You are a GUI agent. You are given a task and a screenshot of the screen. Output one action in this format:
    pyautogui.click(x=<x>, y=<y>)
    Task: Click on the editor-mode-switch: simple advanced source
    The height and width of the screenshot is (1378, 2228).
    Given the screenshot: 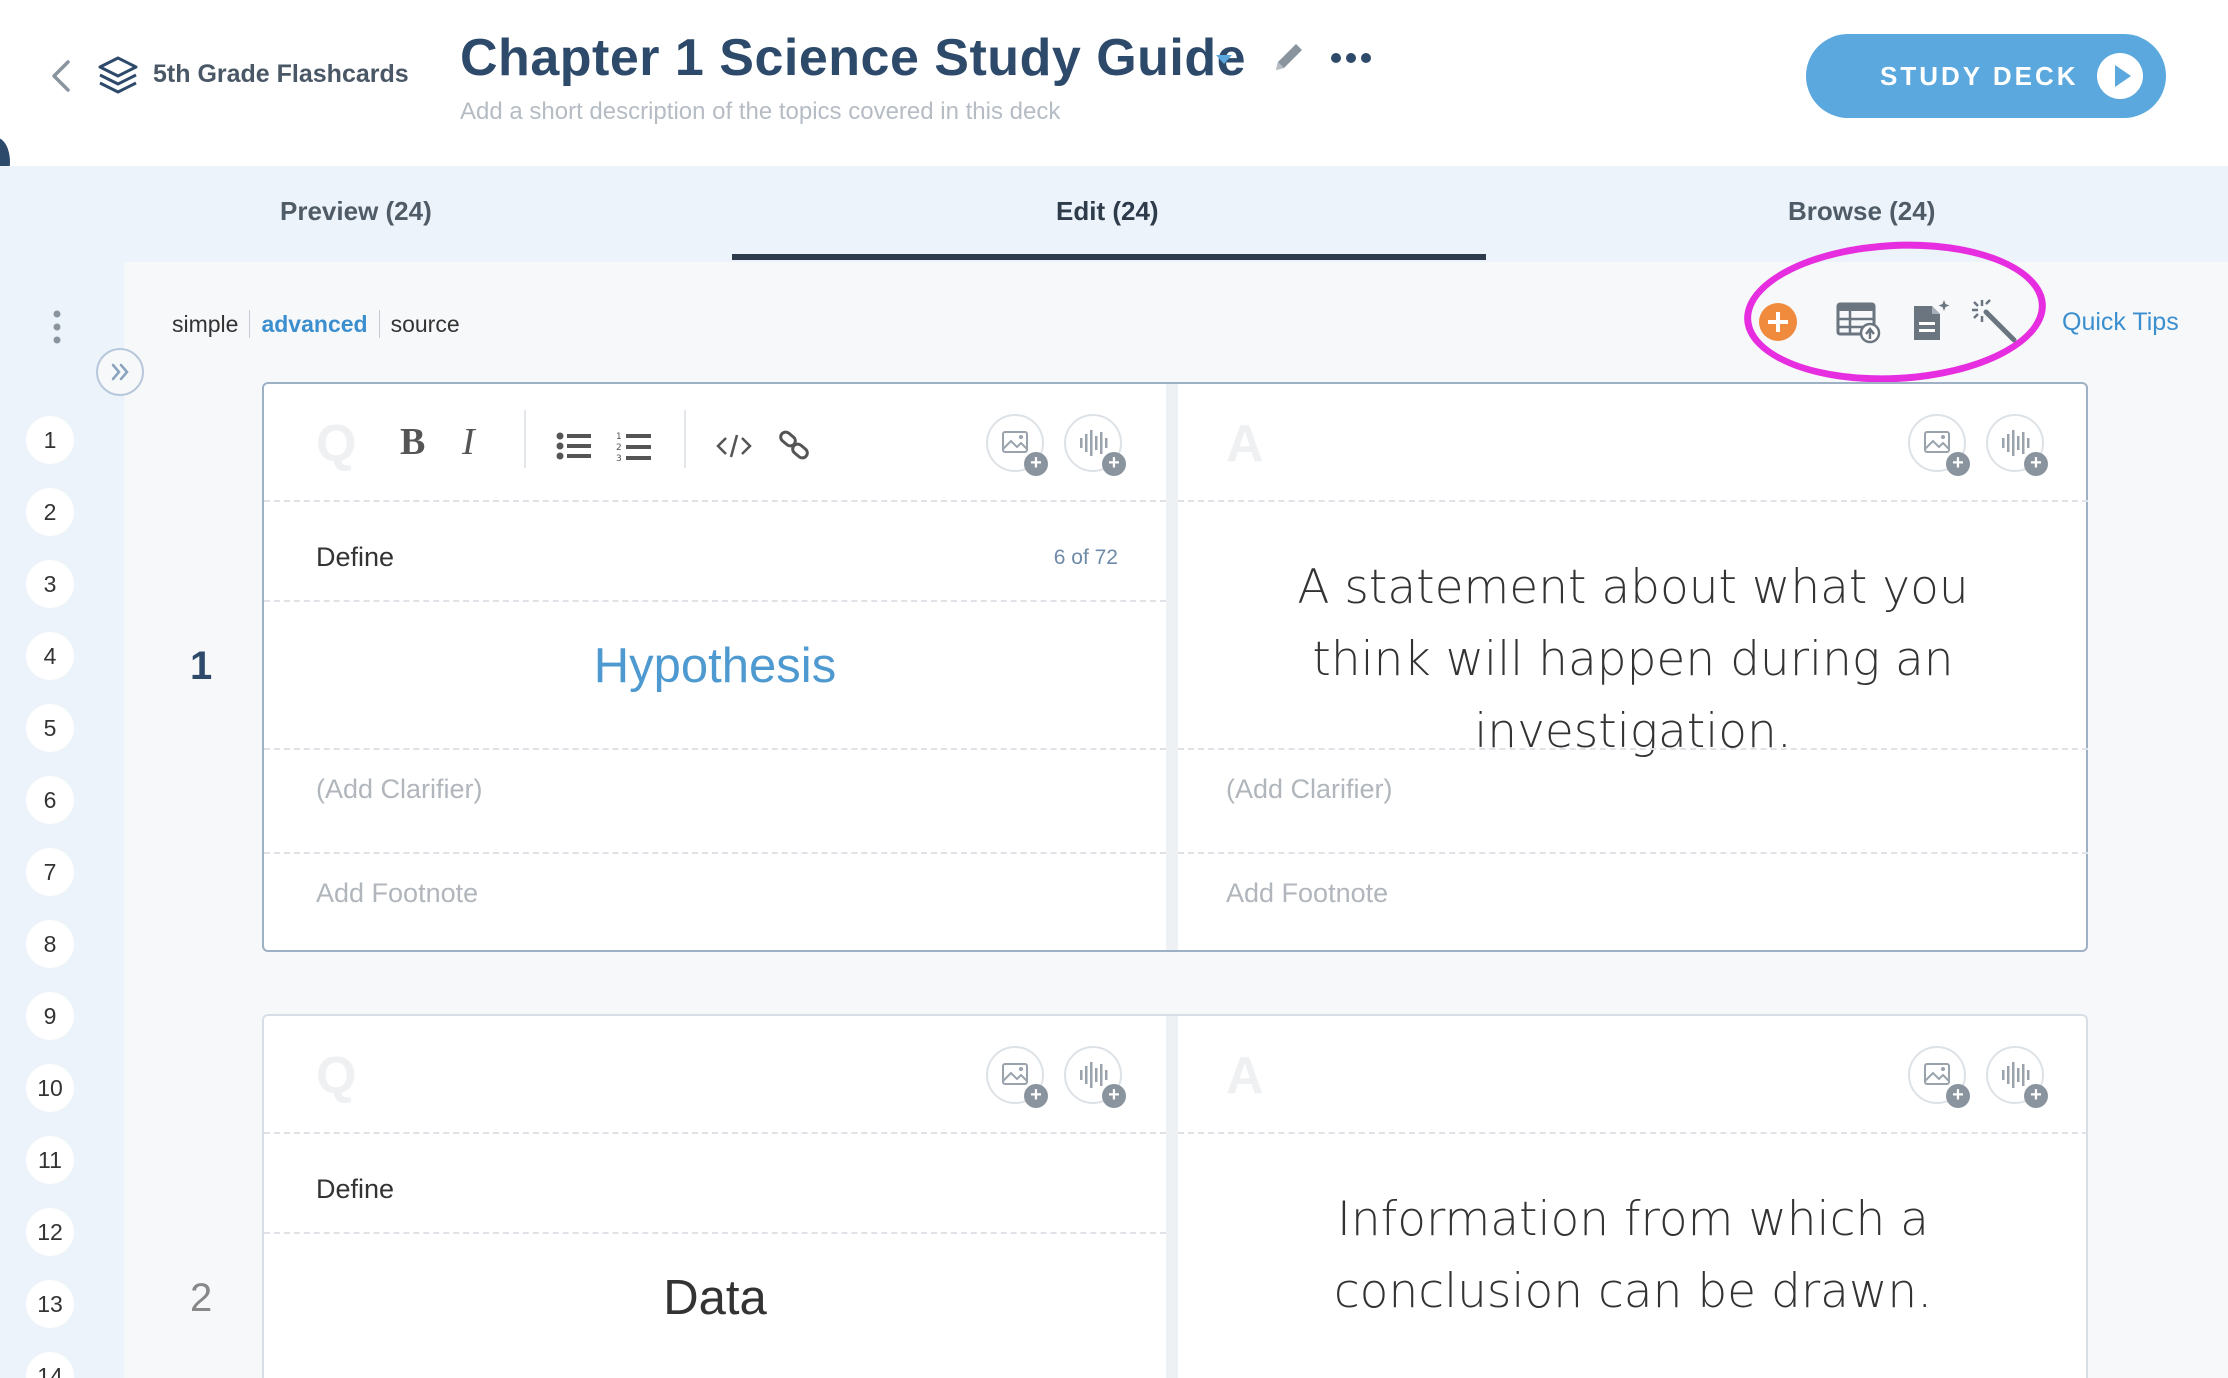 What is the action you would take?
    pyautogui.click(x=321, y=324)
    